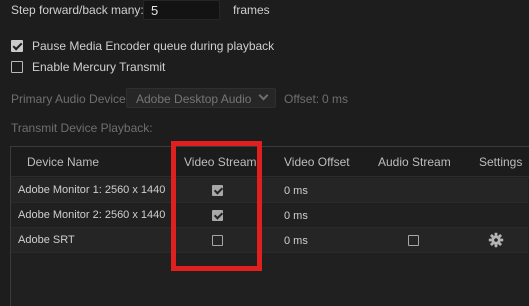 Image resolution: width=529 pixels, height=306 pixels. I want to click on primary-audio-dropdown: Adobe Desktop Audio, so click(201, 98).